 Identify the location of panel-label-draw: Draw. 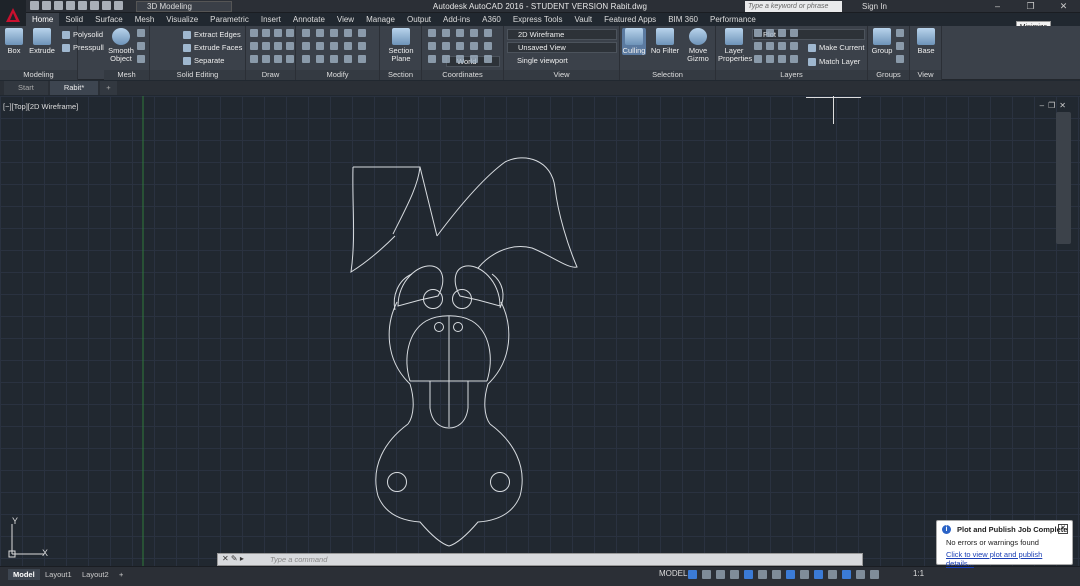
(270, 75).